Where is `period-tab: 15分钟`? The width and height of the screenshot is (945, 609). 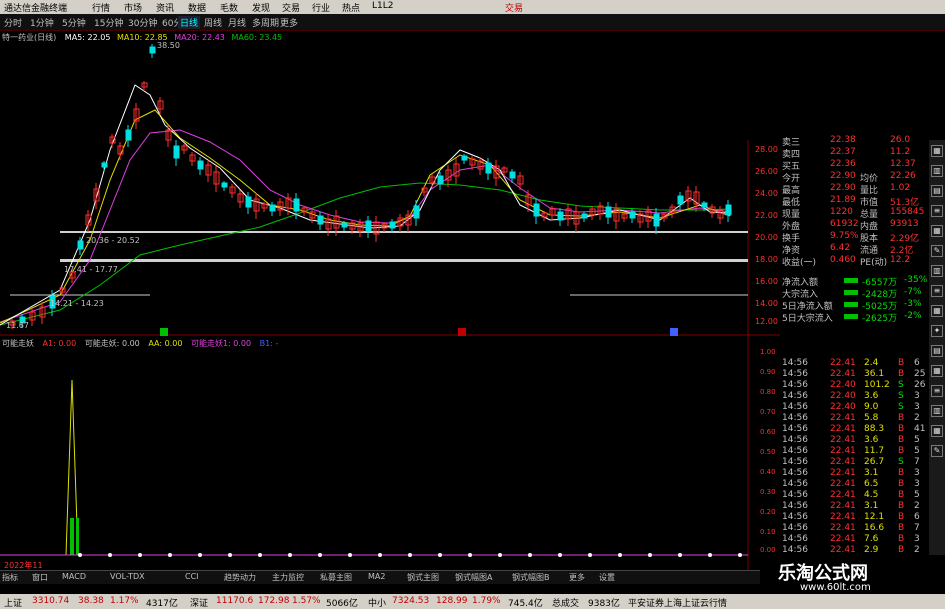 period-tab: 15分钟 is located at coordinates (108, 22).